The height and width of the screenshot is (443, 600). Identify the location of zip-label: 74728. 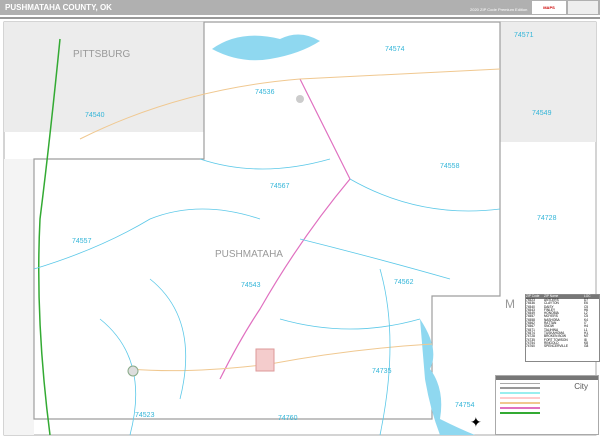
(547, 218).